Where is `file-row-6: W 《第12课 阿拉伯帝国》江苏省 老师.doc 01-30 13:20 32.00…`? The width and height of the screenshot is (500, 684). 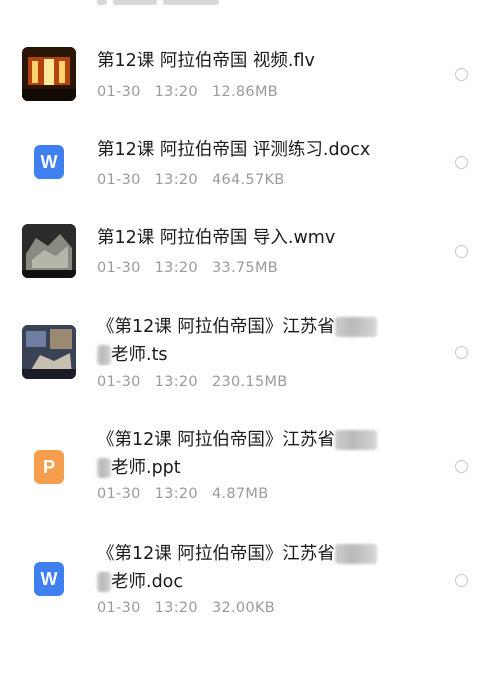 file-row-6: W 《第12课 阿拉伯帝国》江苏省 老师.doc 01-30 13:20 32.00… is located at coordinates (250, 583).